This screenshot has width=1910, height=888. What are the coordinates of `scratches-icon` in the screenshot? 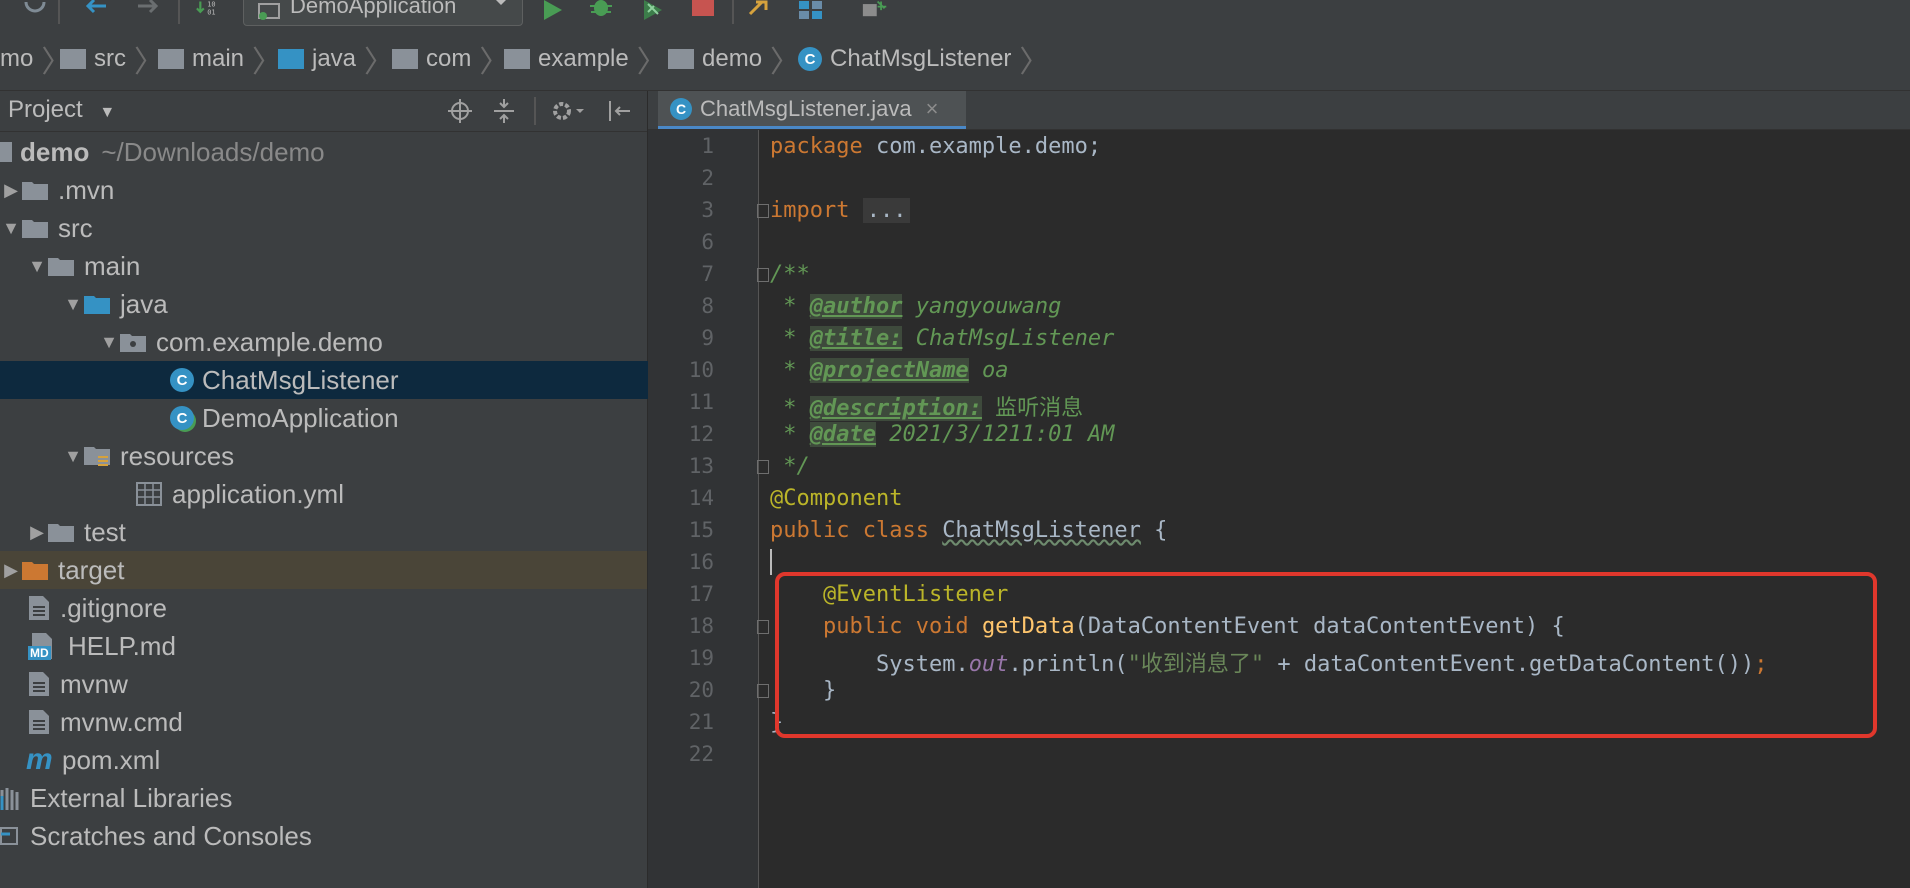 It's located at (9, 836).